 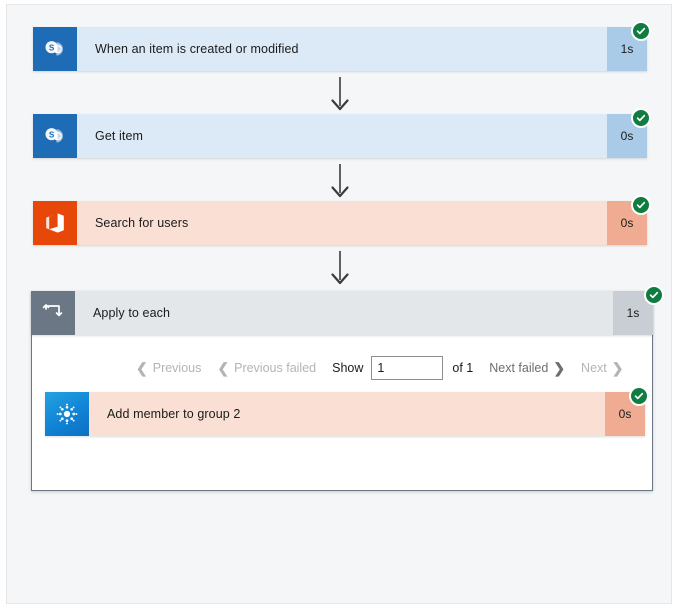 I want to click on previous-failed-button: ❮ Previous failed, so click(x=266, y=368).